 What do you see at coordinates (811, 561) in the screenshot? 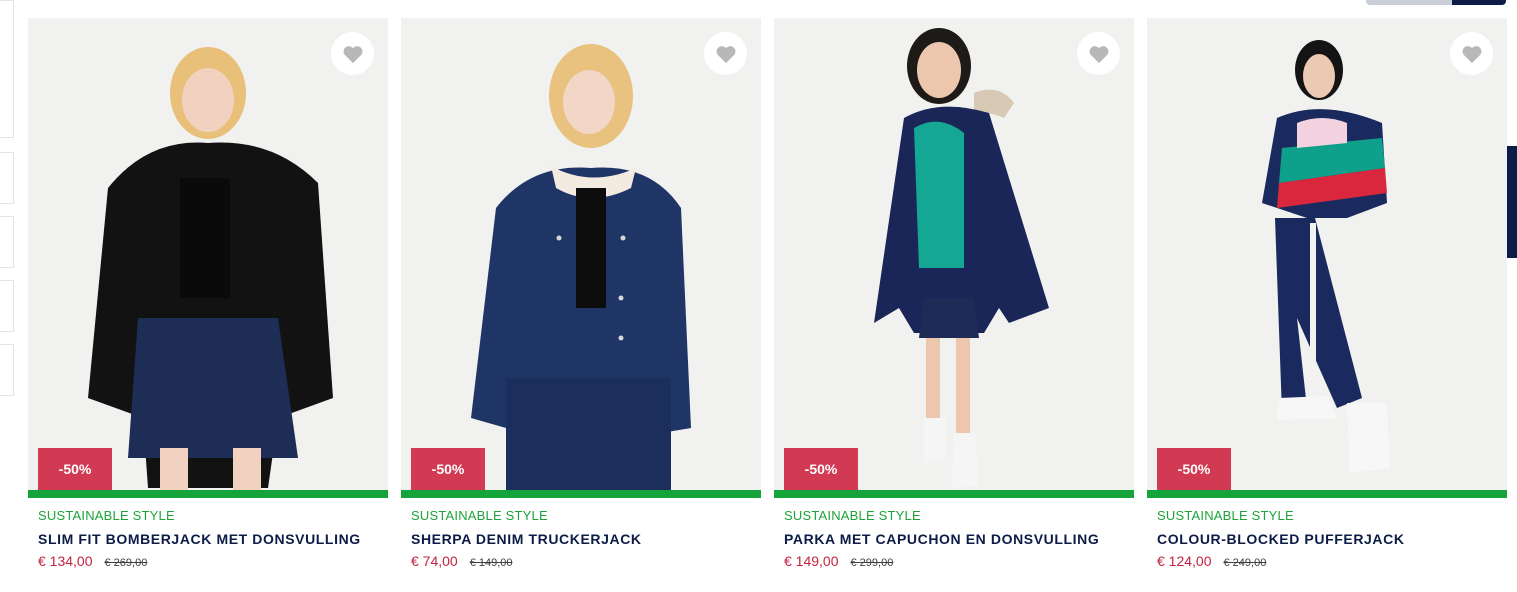
I see `sale-price: € 149,00` at bounding box center [811, 561].